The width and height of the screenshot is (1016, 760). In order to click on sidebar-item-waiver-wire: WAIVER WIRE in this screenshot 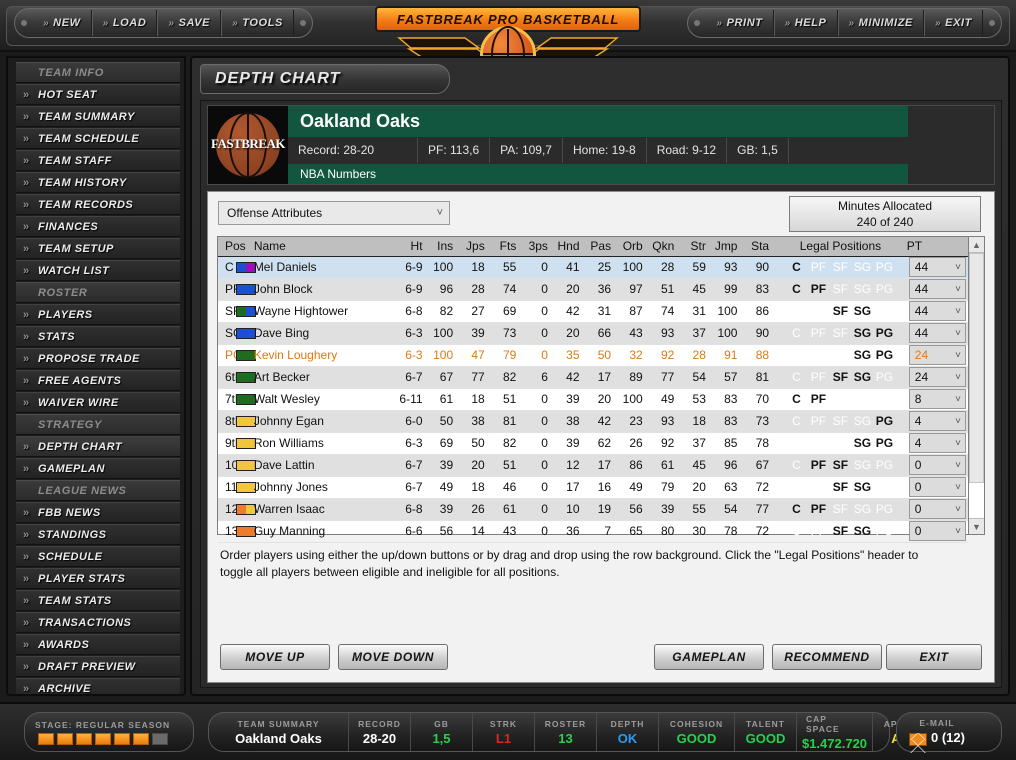, I will do `click(98, 403)`.